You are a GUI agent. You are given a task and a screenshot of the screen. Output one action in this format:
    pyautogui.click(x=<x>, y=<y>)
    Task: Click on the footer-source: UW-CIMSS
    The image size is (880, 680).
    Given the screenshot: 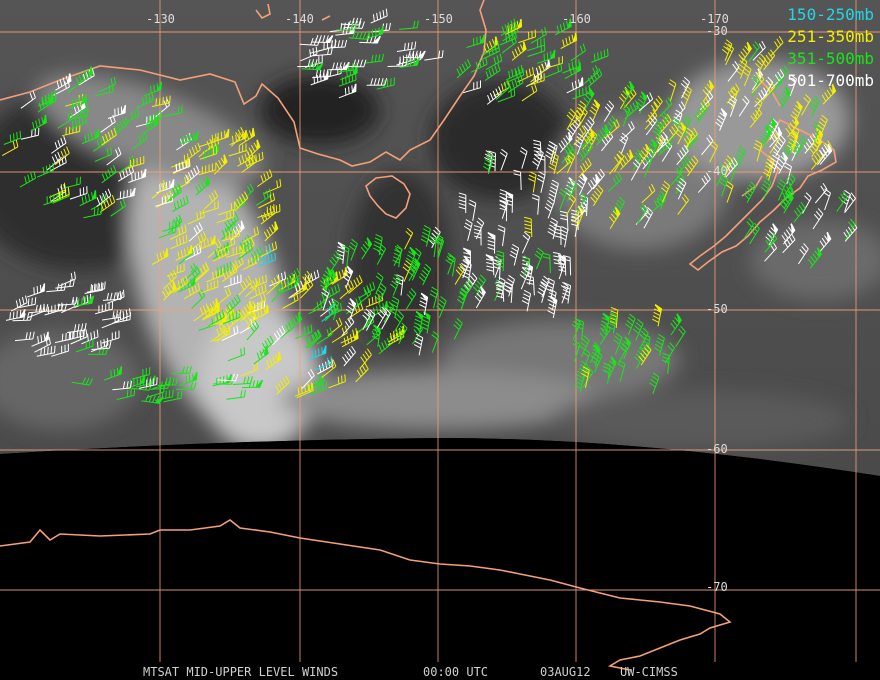 What is the action you would take?
    pyautogui.click(x=649, y=672)
    